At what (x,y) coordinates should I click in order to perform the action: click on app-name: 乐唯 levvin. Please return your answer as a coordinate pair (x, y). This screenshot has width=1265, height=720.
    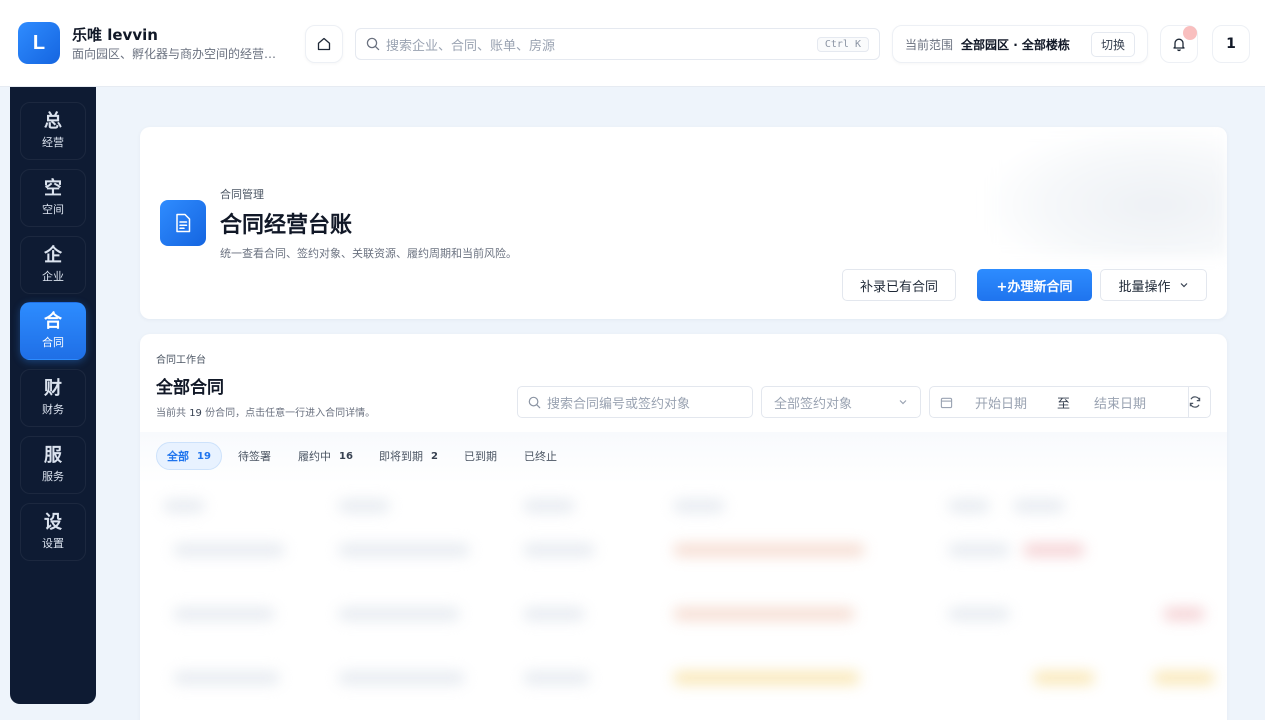
    Looking at the image, I should click on (115, 35).